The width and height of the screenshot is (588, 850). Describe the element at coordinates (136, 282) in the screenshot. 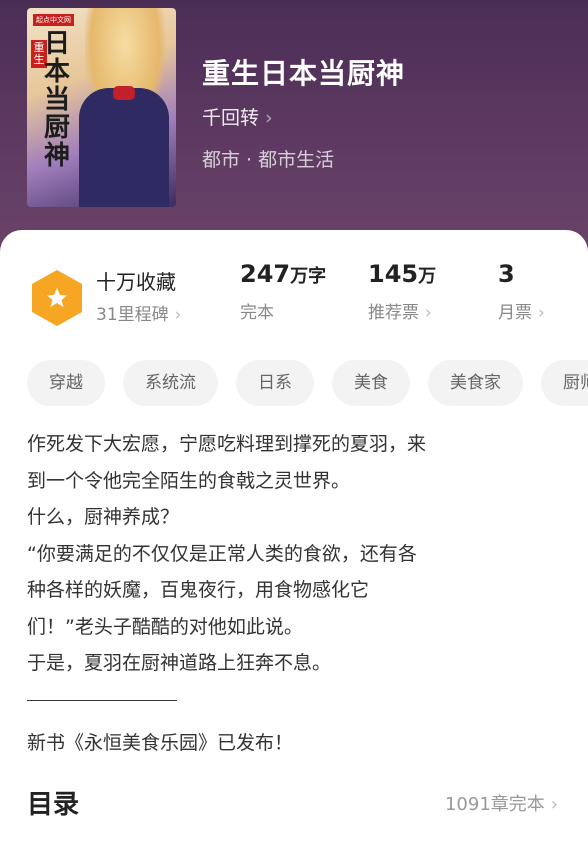

I see `favorites-title: 十万收藏` at that location.